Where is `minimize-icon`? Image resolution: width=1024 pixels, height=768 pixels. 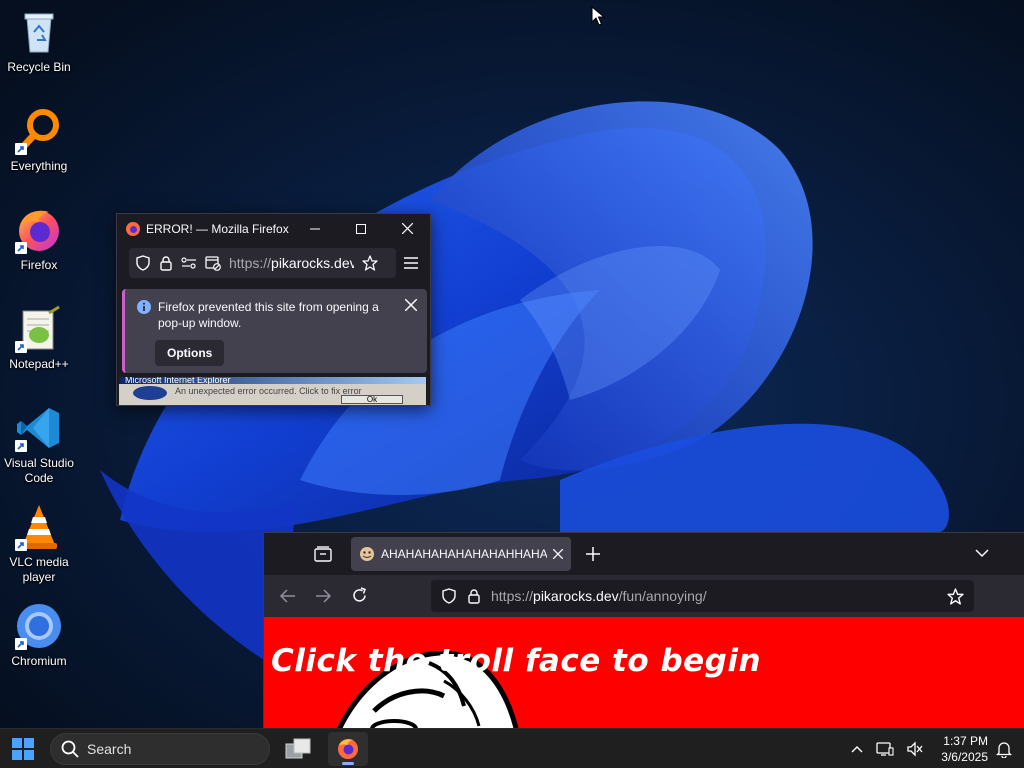 minimize-icon is located at coordinates (315, 228).